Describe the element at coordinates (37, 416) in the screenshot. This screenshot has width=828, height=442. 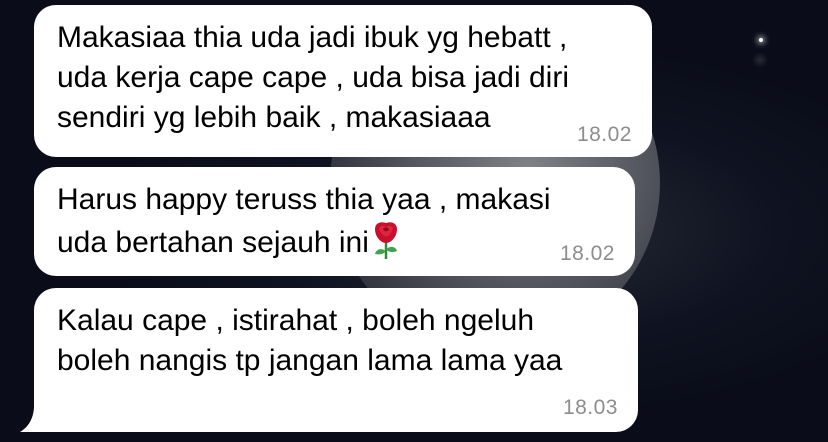
I see `bubble-tail` at that location.